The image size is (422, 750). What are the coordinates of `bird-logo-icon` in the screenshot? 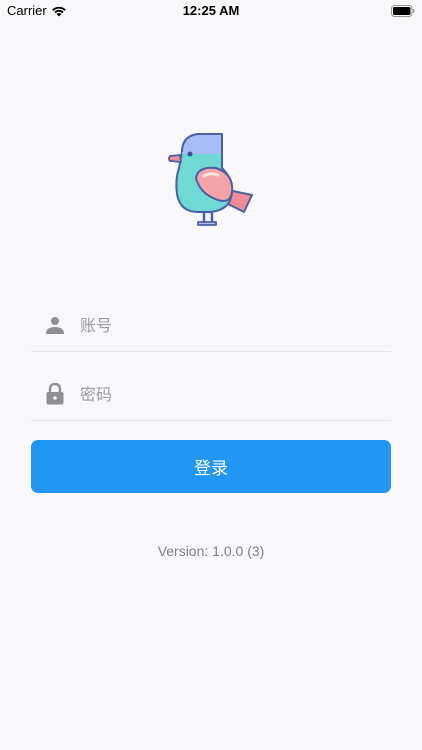 It's located at (210, 179).